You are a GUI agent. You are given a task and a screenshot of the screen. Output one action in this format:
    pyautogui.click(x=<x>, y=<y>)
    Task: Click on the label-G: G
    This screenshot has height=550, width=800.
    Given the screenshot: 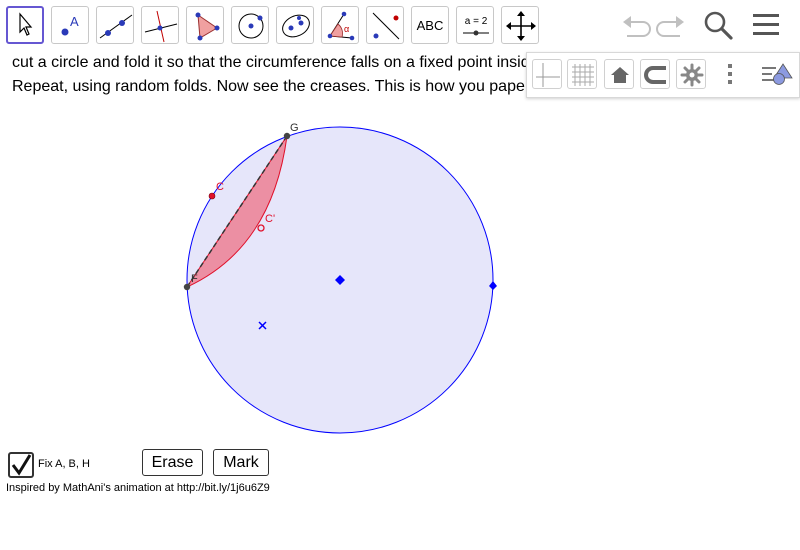 What is the action you would take?
    pyautogui.click(x=294, y=128)
    